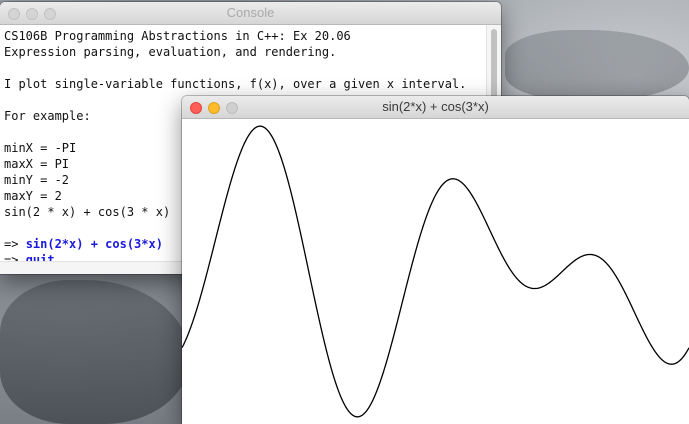 Image resolution: width=689 pixels, height=424 pixels. I want to click on command-text: sin(2*x) + cos(3*x), so click(94, 244).